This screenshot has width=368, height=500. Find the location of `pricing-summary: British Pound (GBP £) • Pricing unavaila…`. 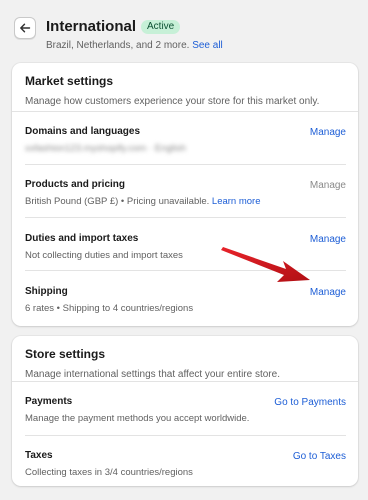

pricing-summary: British Pound (GBP £) • Pricing unavaila… is located at coordinates (117, 201).